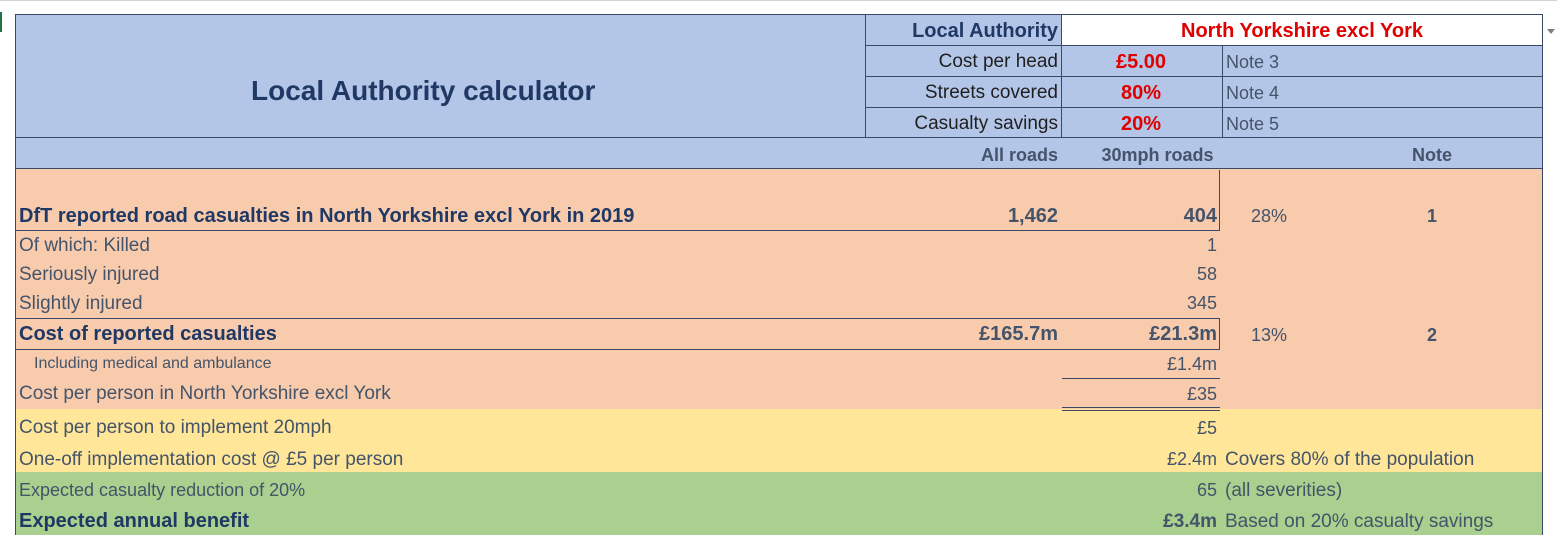 This screenshot has width=1557, height=535. What do you see at coordinates (986, 123) in the screenshot?
I see `input-label-casualty-savings: Casualty savings` at bounding box center [986, 123].